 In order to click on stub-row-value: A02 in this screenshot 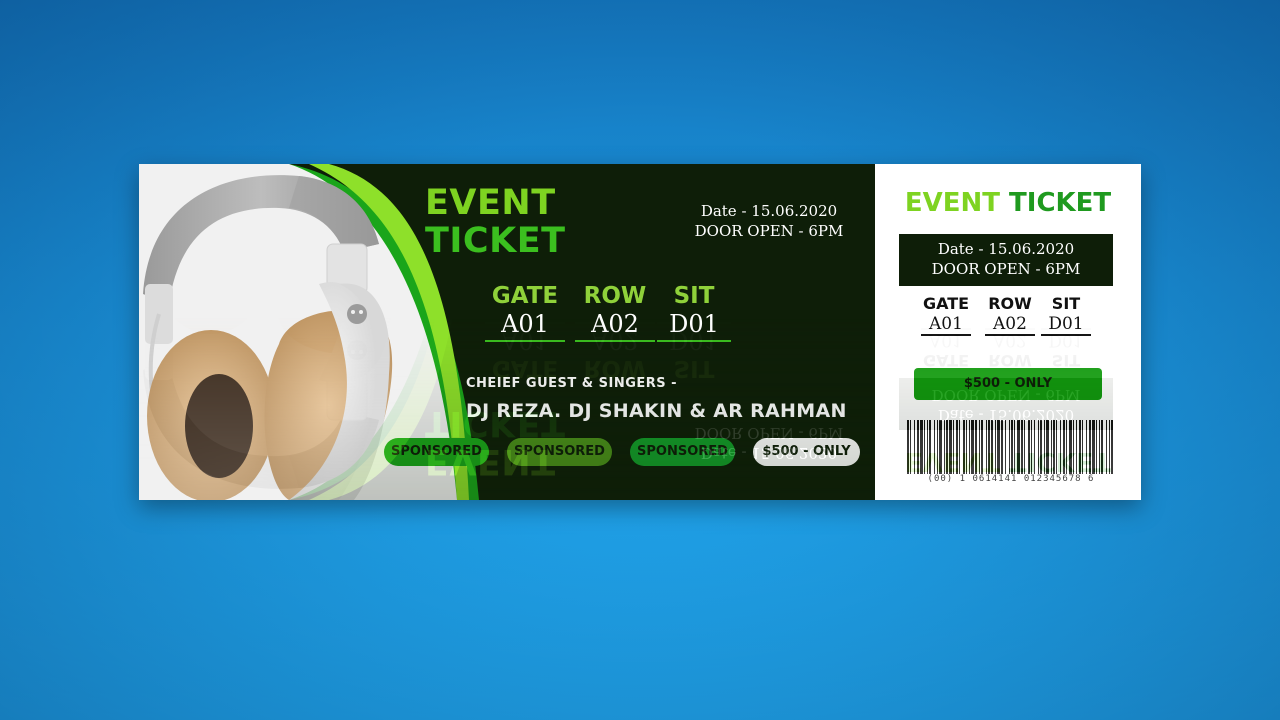, I will do `click(1010, 325)`.